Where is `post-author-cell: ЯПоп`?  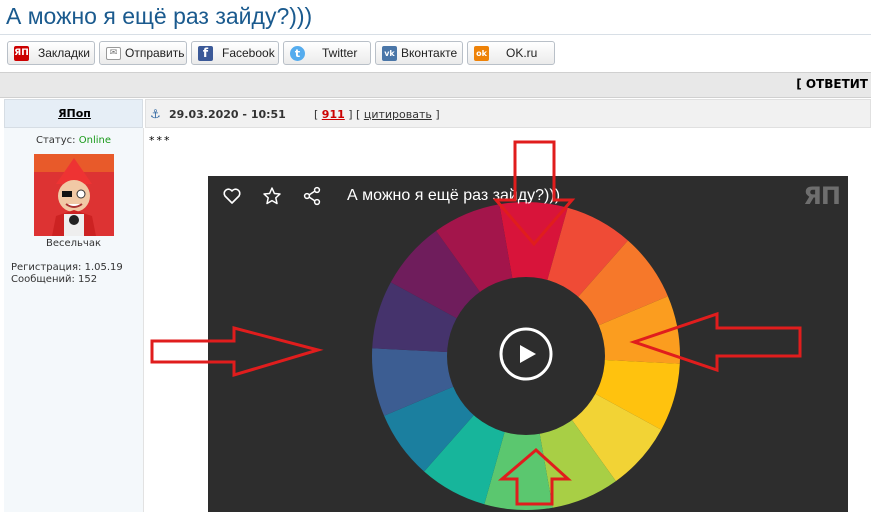
post-author-cell: ЯПоп is located at coordinates (73, 113).